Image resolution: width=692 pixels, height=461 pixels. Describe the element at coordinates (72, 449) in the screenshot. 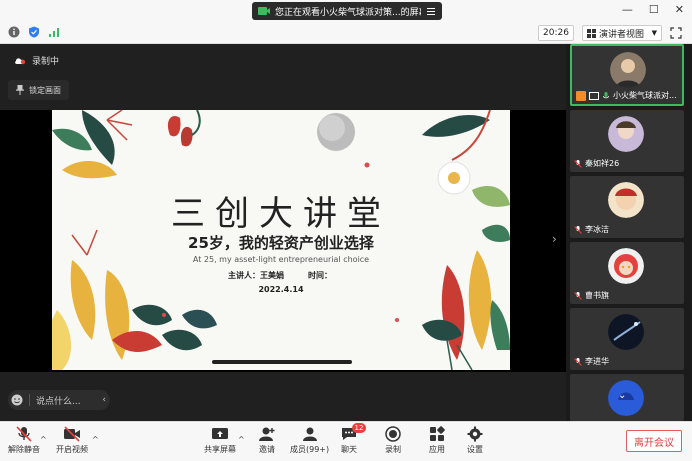

I see `start-video-label: 开启视频` at that location.